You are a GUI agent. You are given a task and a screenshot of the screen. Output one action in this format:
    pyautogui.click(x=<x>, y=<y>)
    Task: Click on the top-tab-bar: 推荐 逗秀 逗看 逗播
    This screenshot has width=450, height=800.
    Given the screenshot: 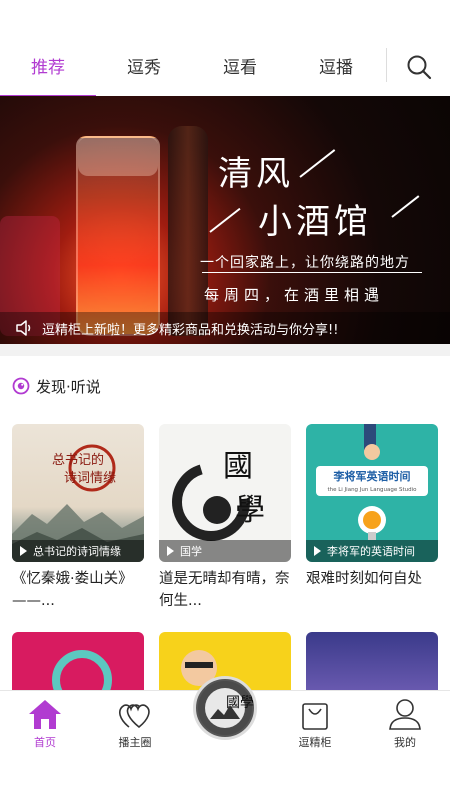 What is the action you would take?
    pyautogui.click(x=225, y=69)
    